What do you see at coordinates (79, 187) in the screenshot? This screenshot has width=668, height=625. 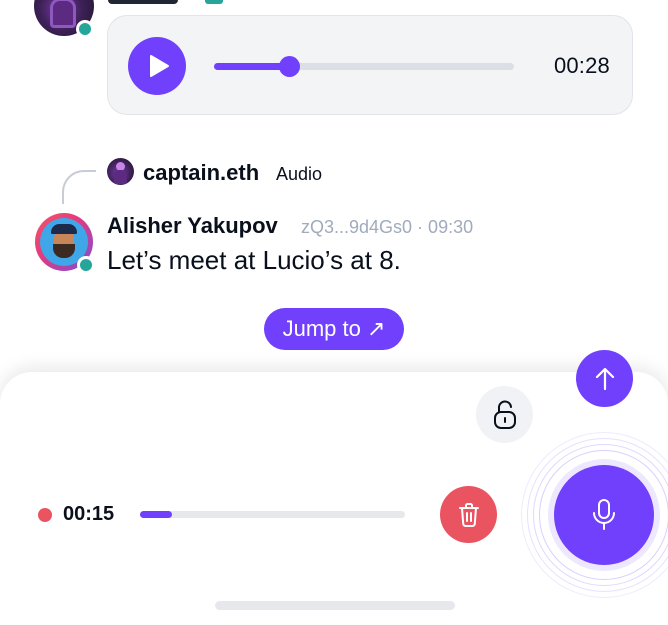 I see `reply-connector-line` at bounding box center [79, 187].